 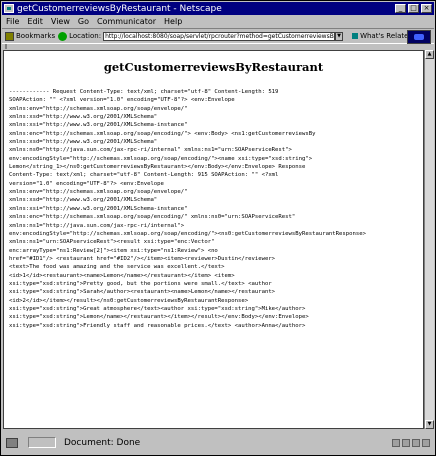 I want to click on menu-view: View, so click(x=60, y=21).